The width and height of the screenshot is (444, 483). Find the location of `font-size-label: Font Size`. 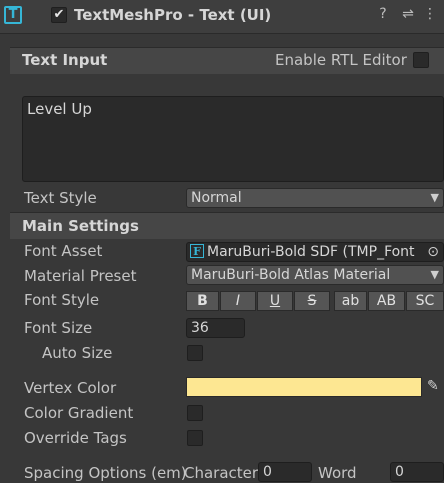

font-size-label: Font Size is located at coordinates (58, 328).